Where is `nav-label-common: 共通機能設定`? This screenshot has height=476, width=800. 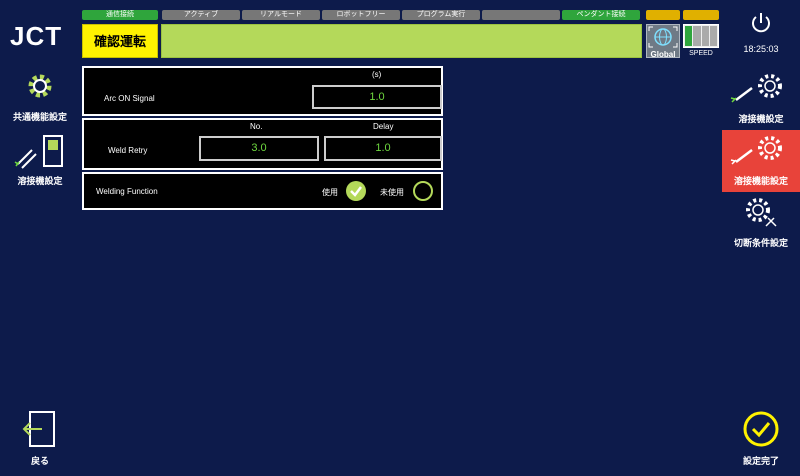 nav-label-common: 共通機能設定 is located at coordinates (39, 117).